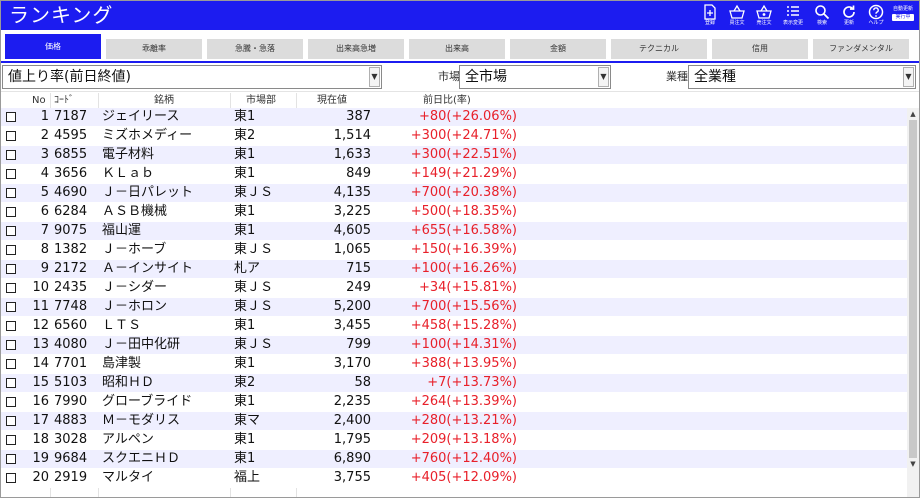 This screenshot has height=498, width=920. I want to click on stock-name-cell: ＬＴＳ, so click(122, 325).